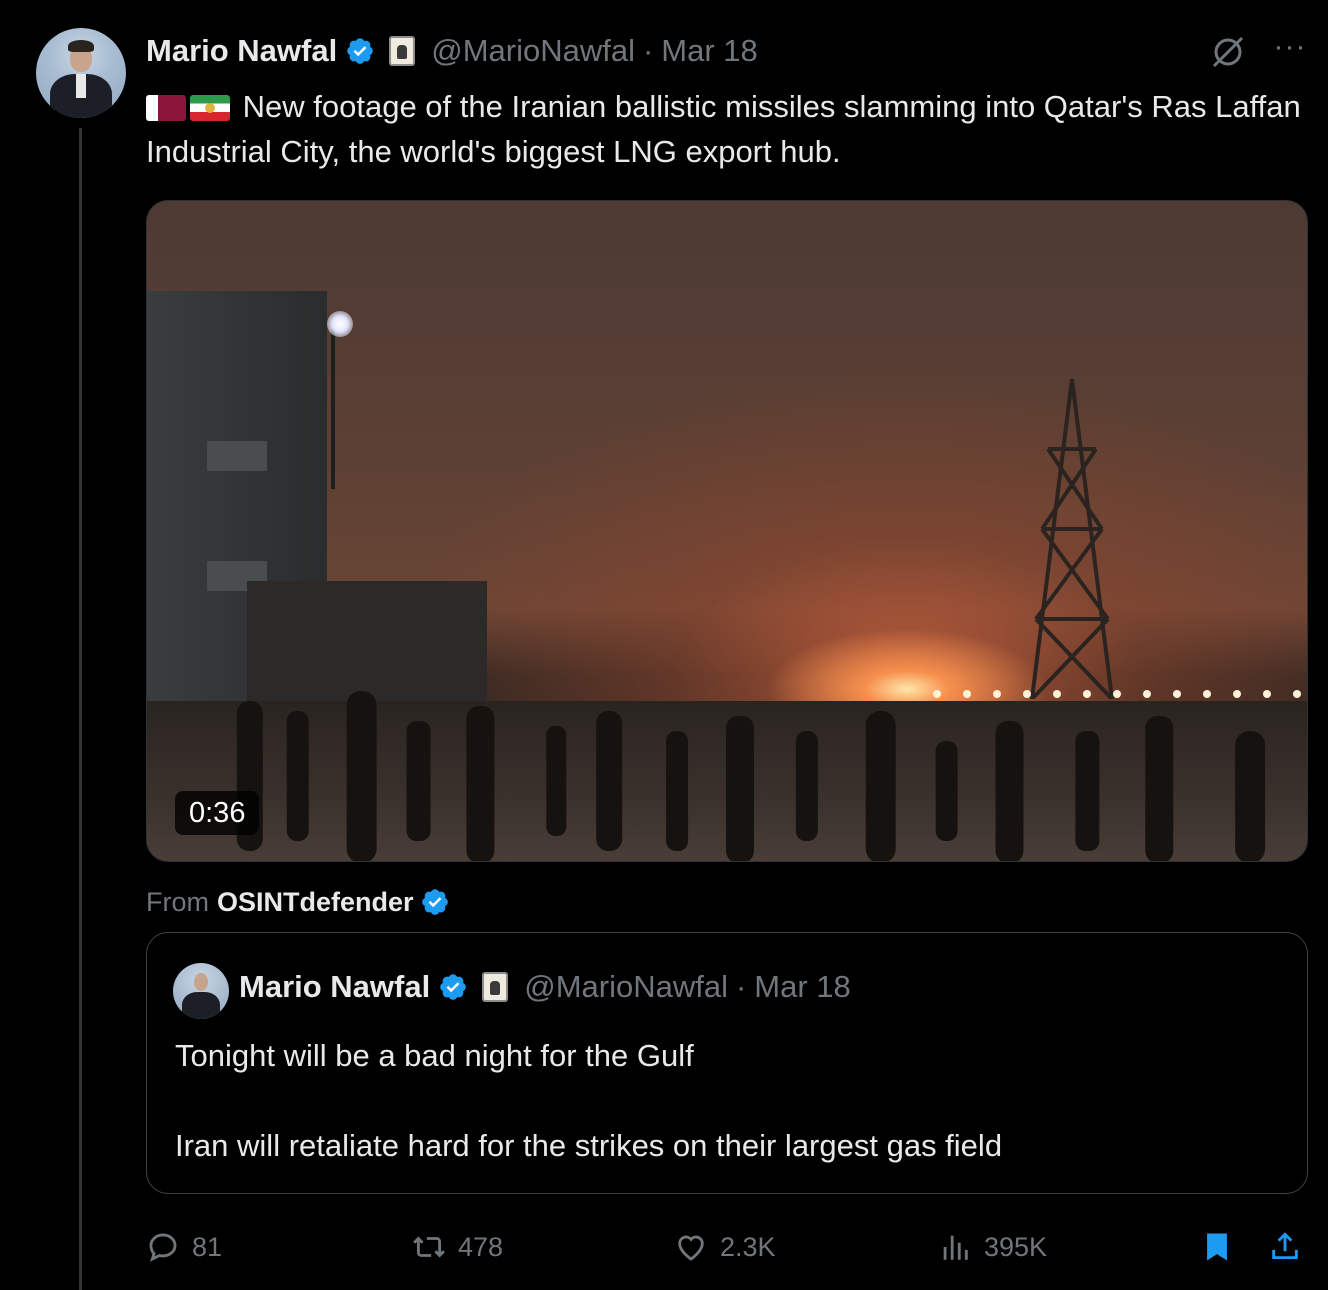 This screenshot has height=1290, width=1328. Describe the element at coordinates (533, 51) in the screenshot. I see `author-handle: @MarioNawfal` at that location.